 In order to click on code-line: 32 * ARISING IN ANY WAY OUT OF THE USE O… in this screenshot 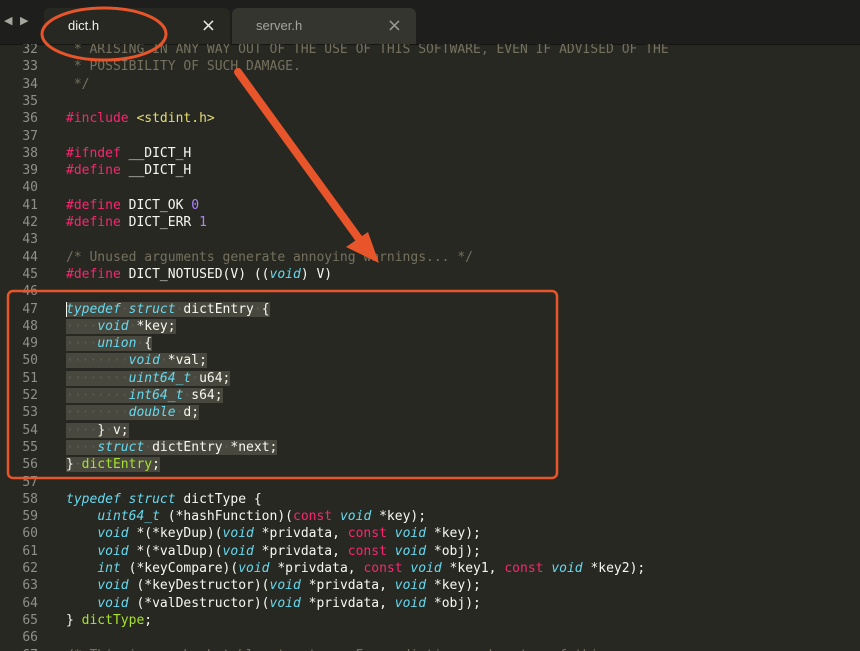, I will do `click(430, 51)`.